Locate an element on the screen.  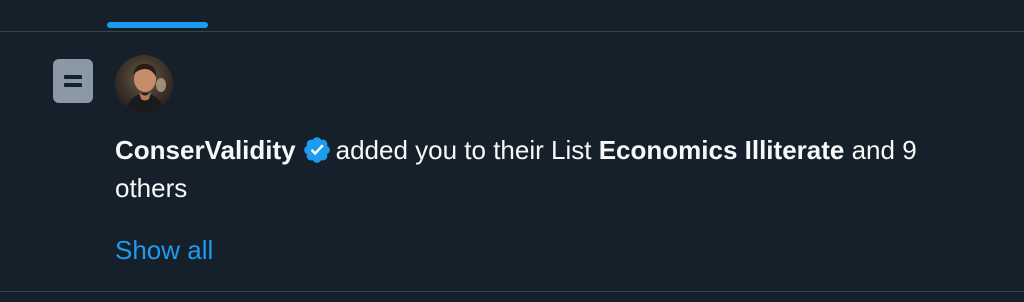
list-name-link: Economics Illiterate is located at coordinates (722, 150).